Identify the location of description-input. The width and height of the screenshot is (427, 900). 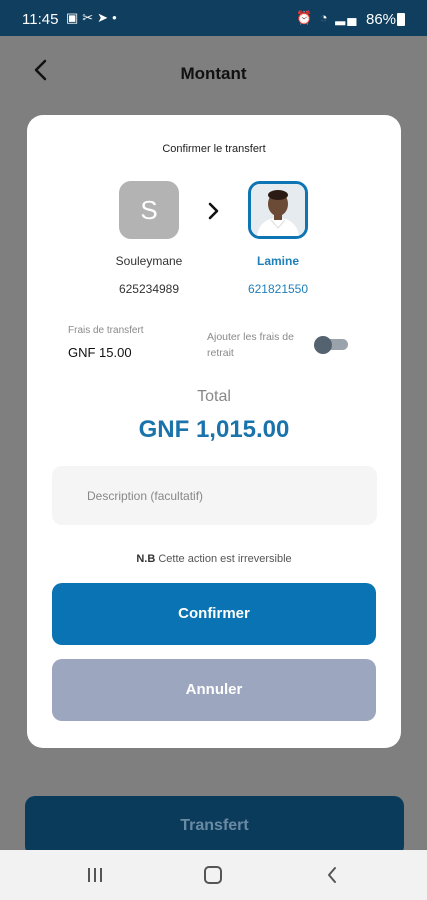
(214, 495).